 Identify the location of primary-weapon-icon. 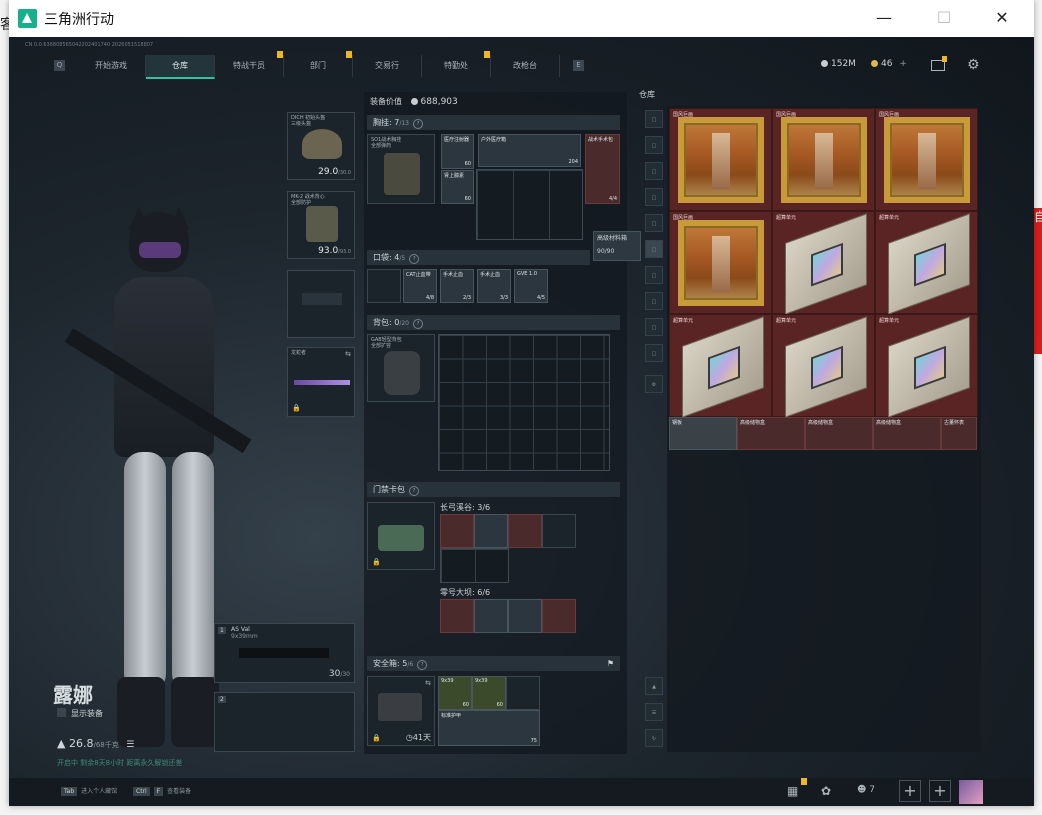
(284, 653).